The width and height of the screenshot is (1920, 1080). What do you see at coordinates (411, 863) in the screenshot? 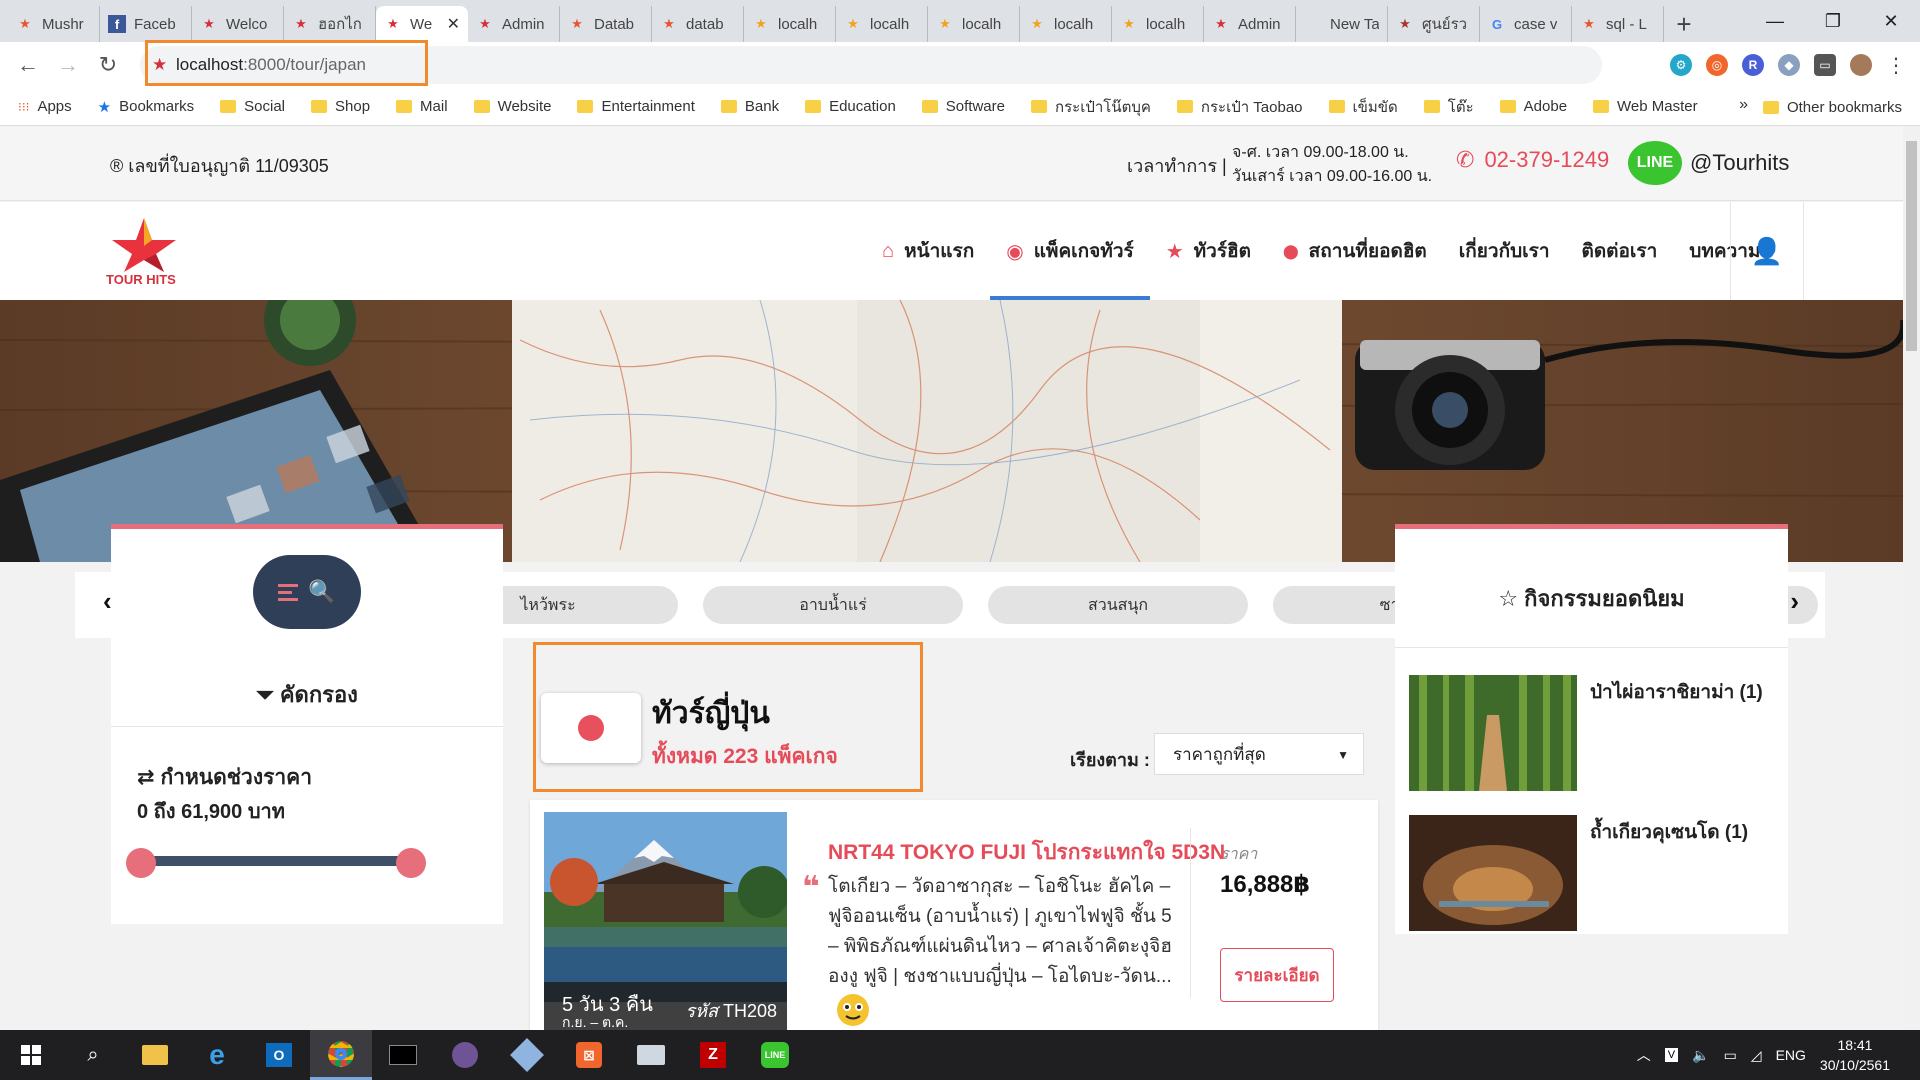
I see `price-slider-max-handle` at bounding box center [411, 863].